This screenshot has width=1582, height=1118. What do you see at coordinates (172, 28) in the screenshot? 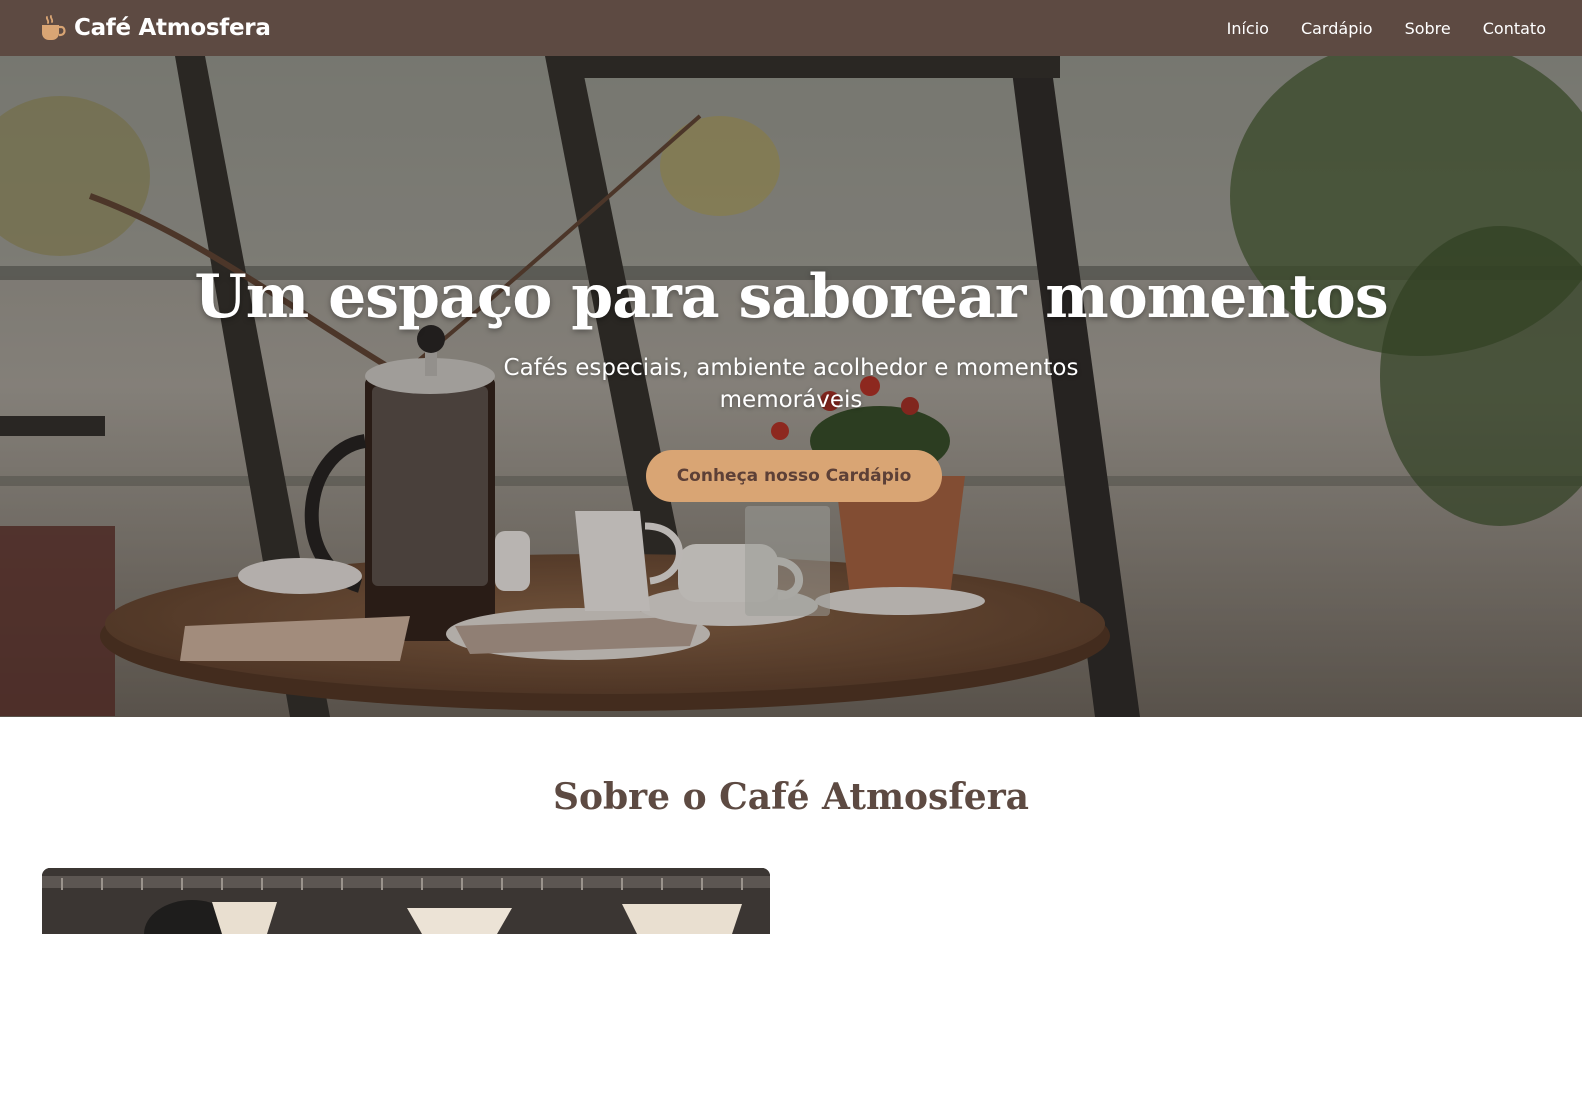
I see `brand-name: Café Atmosfera` at bounding box center [172, 28].